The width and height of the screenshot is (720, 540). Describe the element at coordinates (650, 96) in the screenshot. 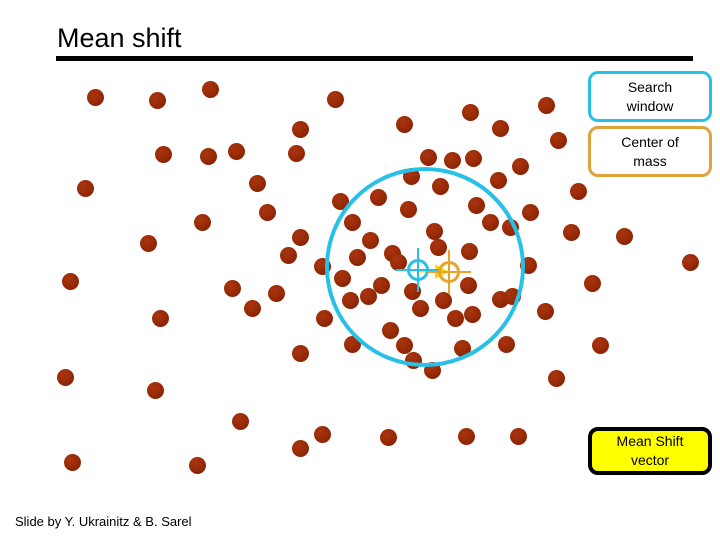

I see `callout-search-window: Search window` at that location.